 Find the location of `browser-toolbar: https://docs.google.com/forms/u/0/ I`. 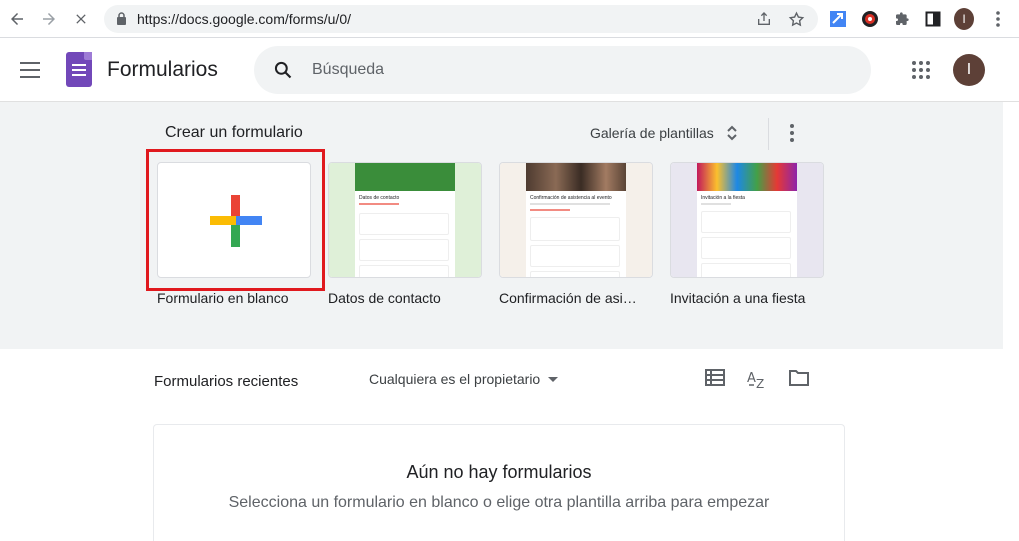

browser-toolbar: https://docs.google.com/forms/u/0/ I is located at coordinates (509, 19).